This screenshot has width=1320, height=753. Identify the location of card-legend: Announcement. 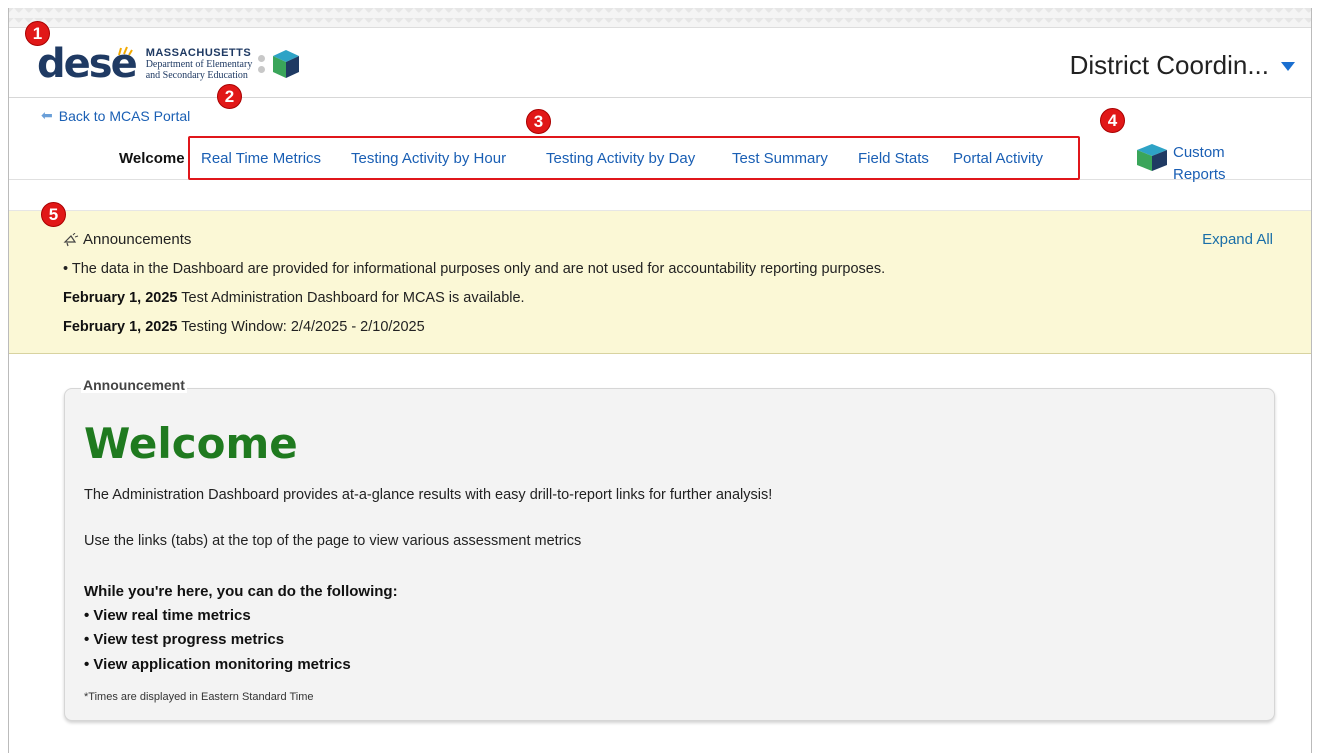
(134, 385).